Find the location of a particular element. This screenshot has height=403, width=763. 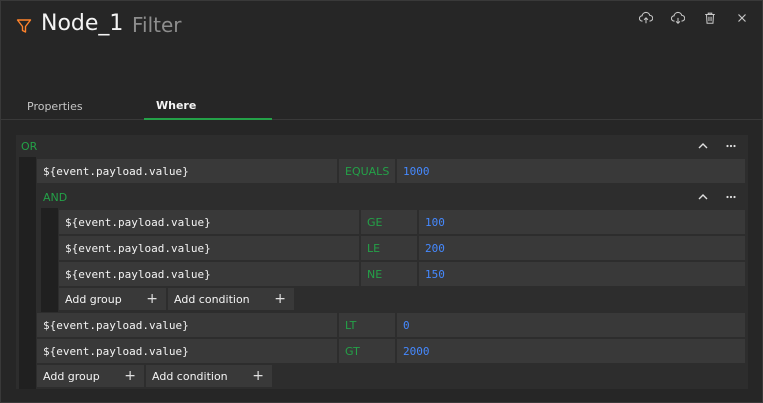

upload-button is located at coordinates (646, 18).